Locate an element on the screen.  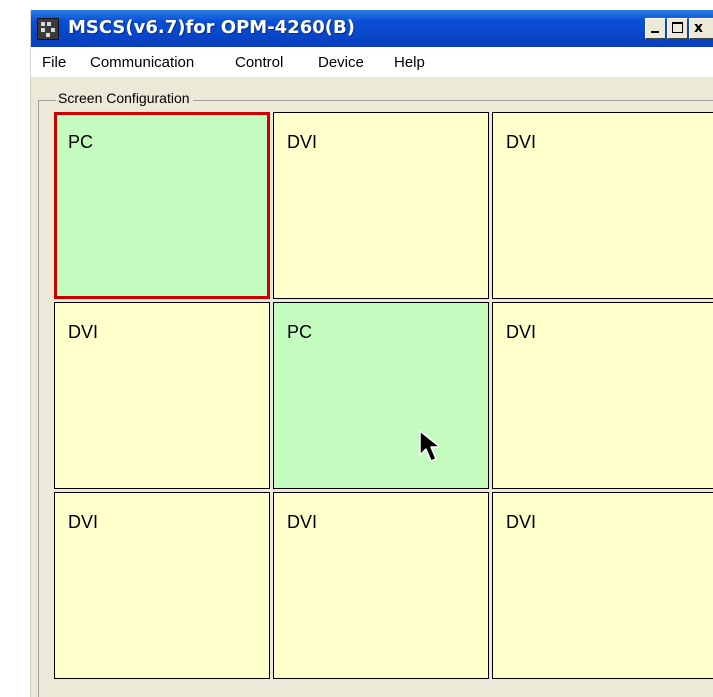
screen-cell-7: DVI is located at coordinates (162, 585).